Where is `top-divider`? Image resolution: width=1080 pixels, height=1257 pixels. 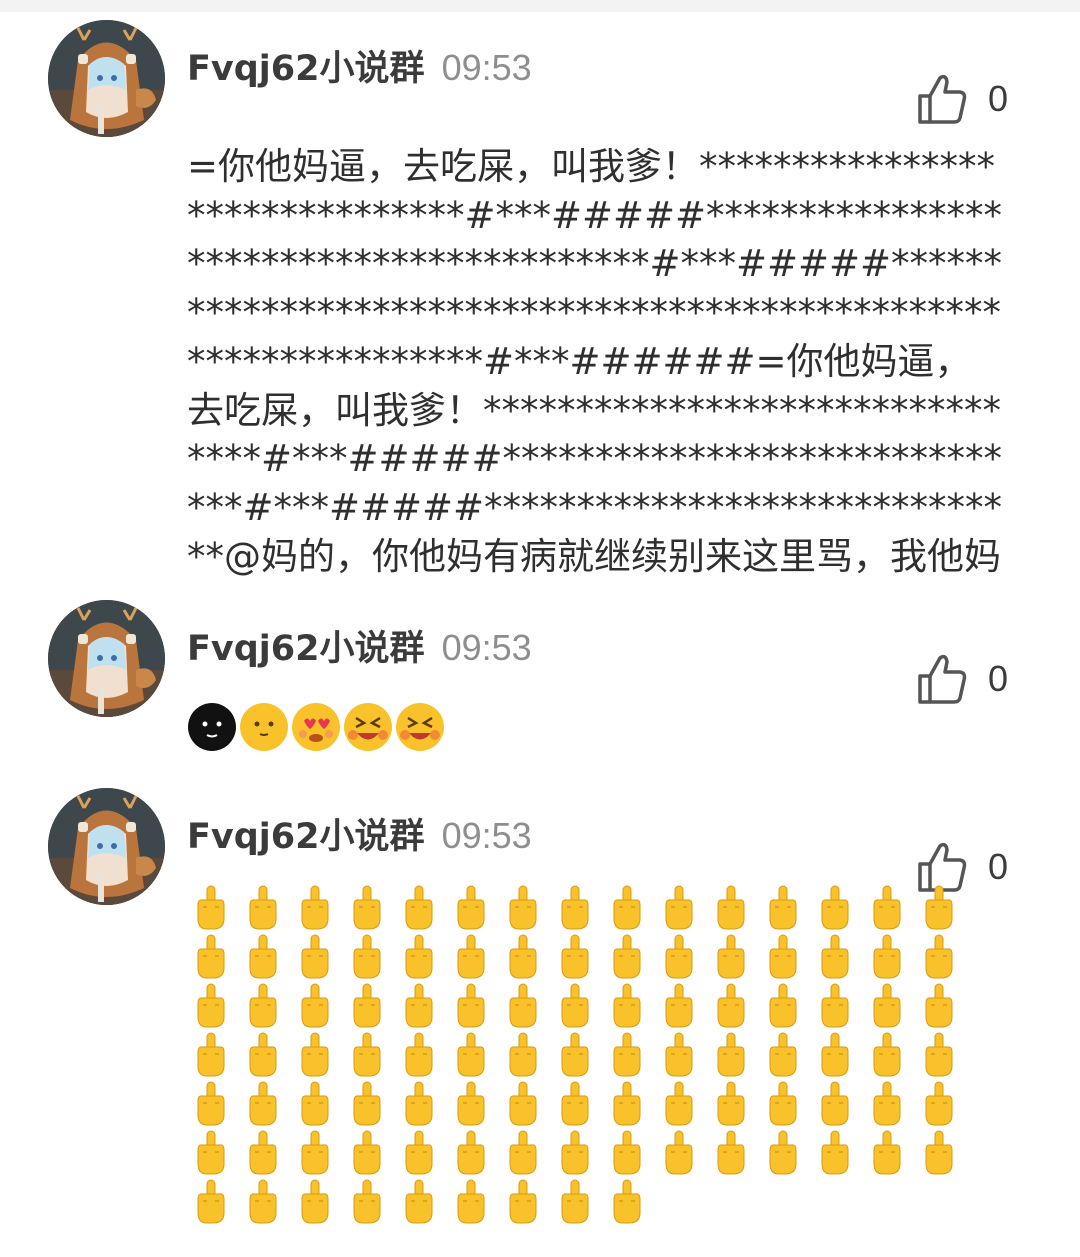 top-divider is located at coordinates (540, 6).